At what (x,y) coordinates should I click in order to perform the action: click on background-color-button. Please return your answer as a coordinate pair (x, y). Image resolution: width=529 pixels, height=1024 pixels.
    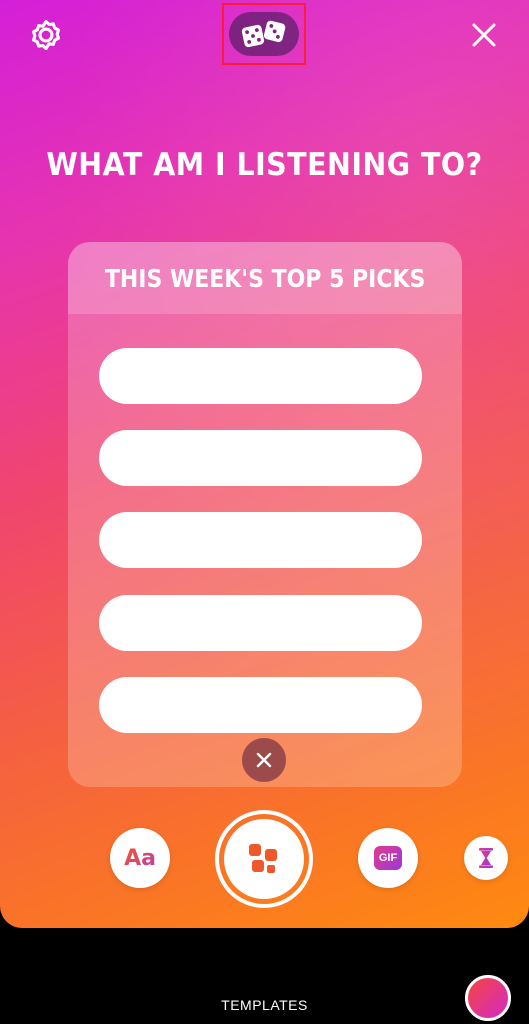
    Looking at the image, I should click on (488, 998).